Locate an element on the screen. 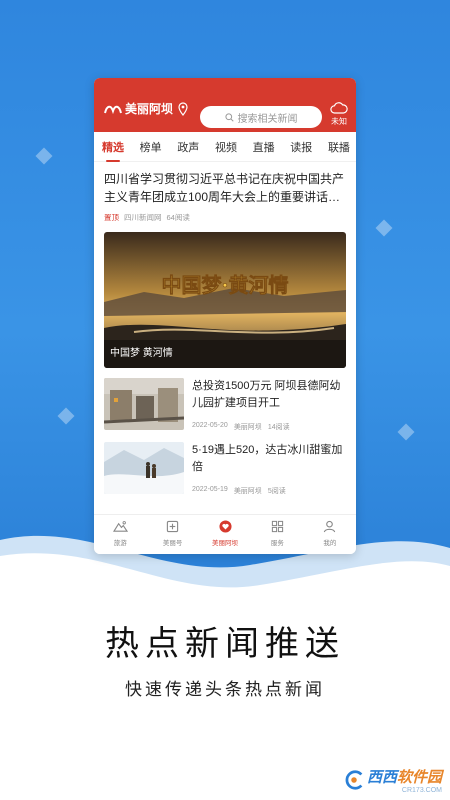 This screenshot has height=800, width=450. weather-widget: 未知 is located at coordinates (339, 114).